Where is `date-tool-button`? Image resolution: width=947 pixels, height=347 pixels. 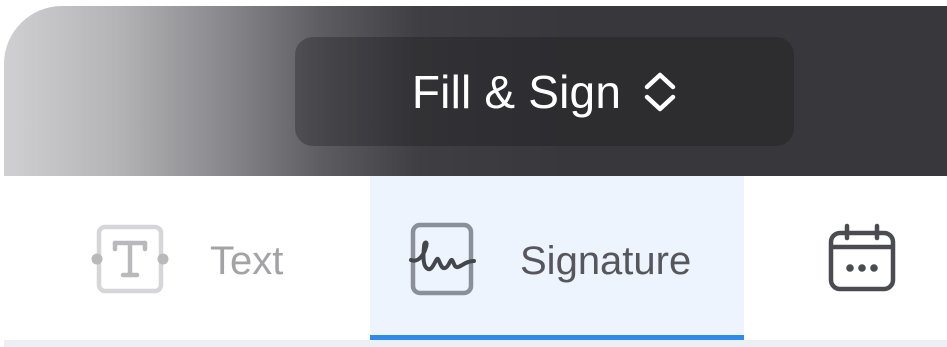
date-tool-button is located at coordinates (845, 261).